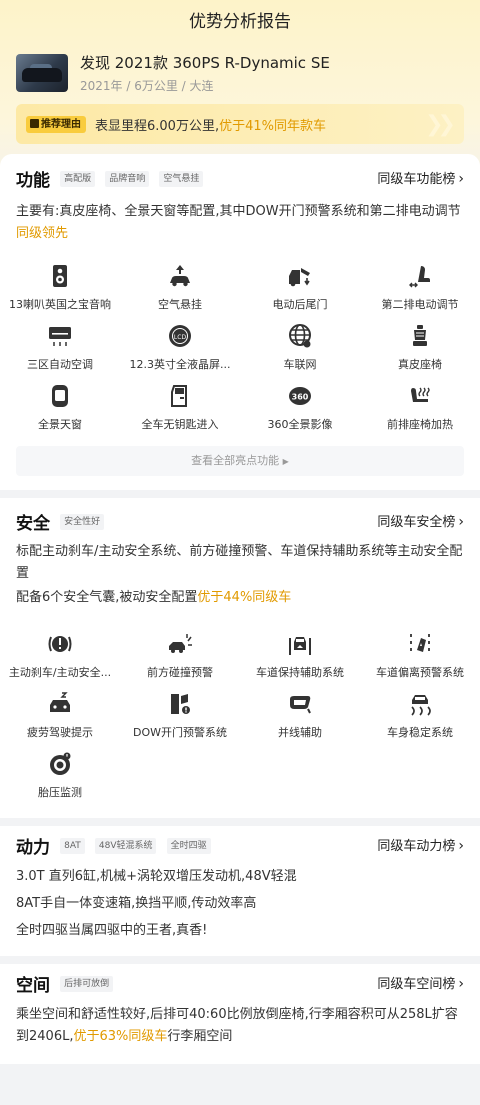 This screenshot has width=480, height=1105. I want to click on feature-item: 13喇叭英国之宝音响, so click(60, 288).